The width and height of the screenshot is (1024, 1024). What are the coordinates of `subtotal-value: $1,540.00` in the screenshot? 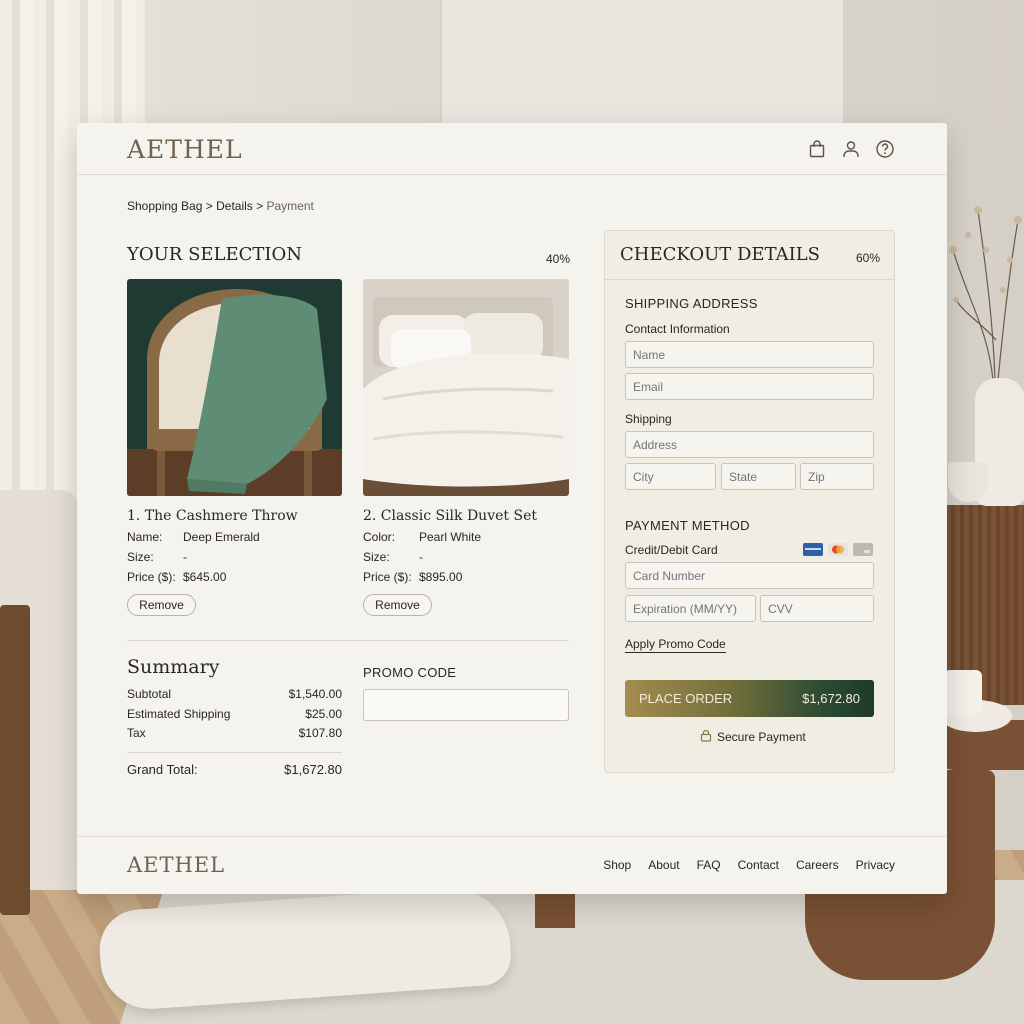 It's located at (315, 694).